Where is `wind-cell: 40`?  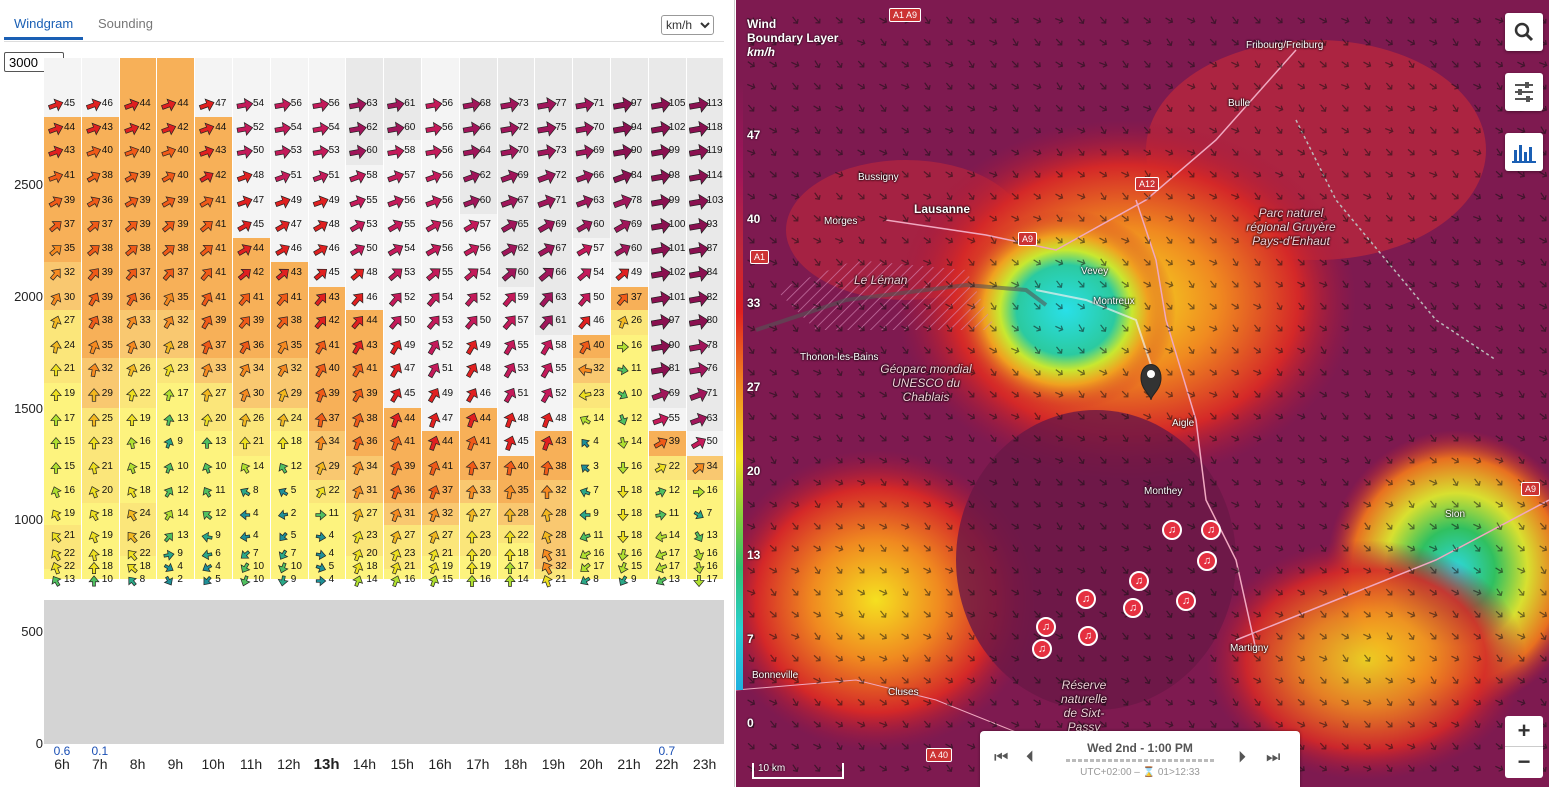
wind-cell: 40 is located at coordinates (100, 151).